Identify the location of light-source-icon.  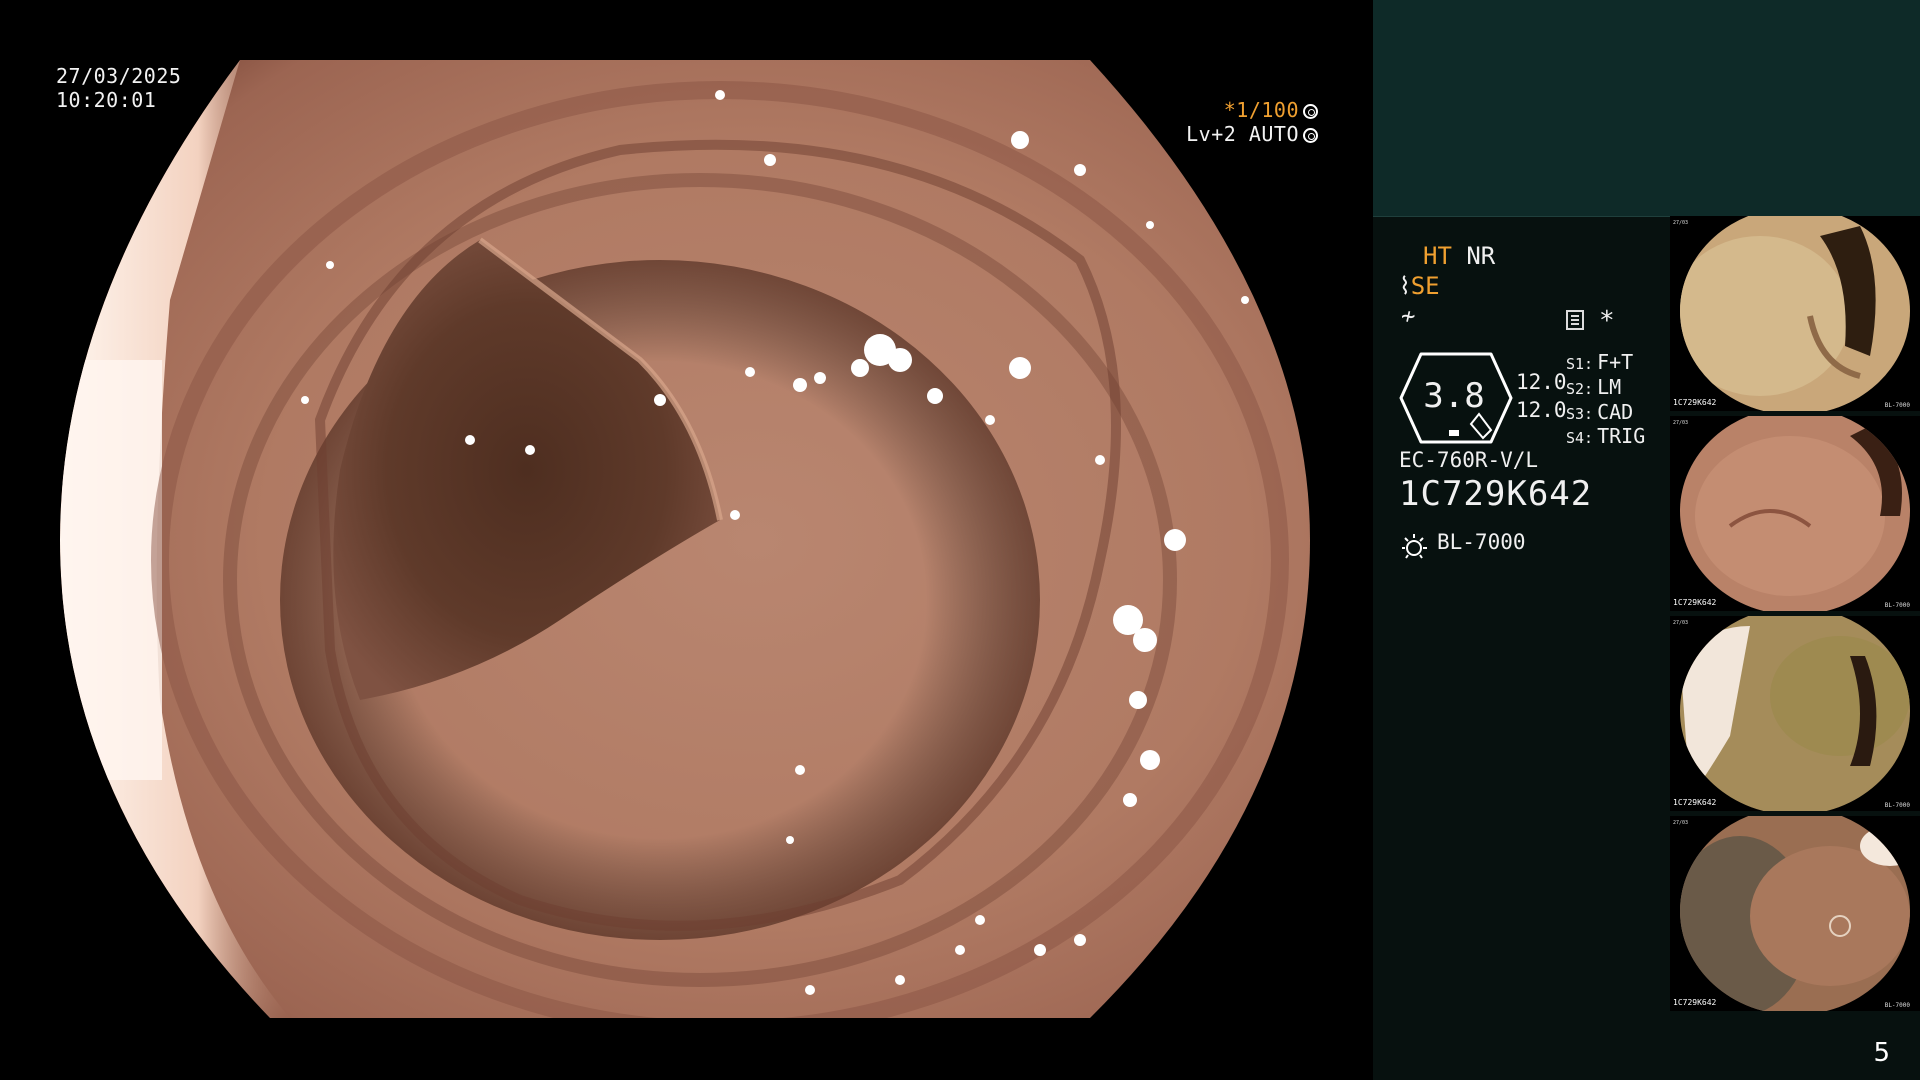
(1414, 546).